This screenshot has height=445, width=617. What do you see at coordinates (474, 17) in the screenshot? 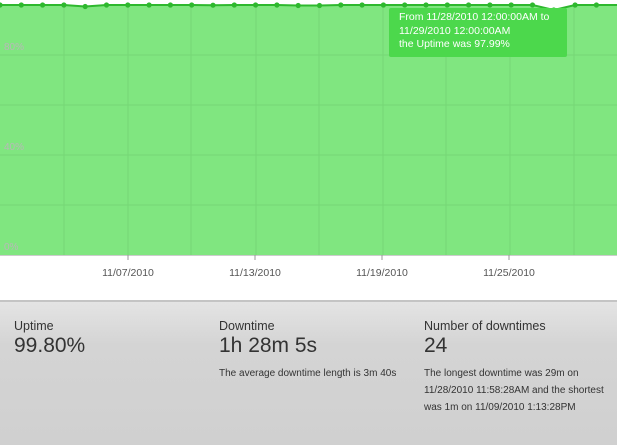
I see `tooltip-line-1: From 11/28/2010 12:00:00AM to` at bounding box center [474, 17].